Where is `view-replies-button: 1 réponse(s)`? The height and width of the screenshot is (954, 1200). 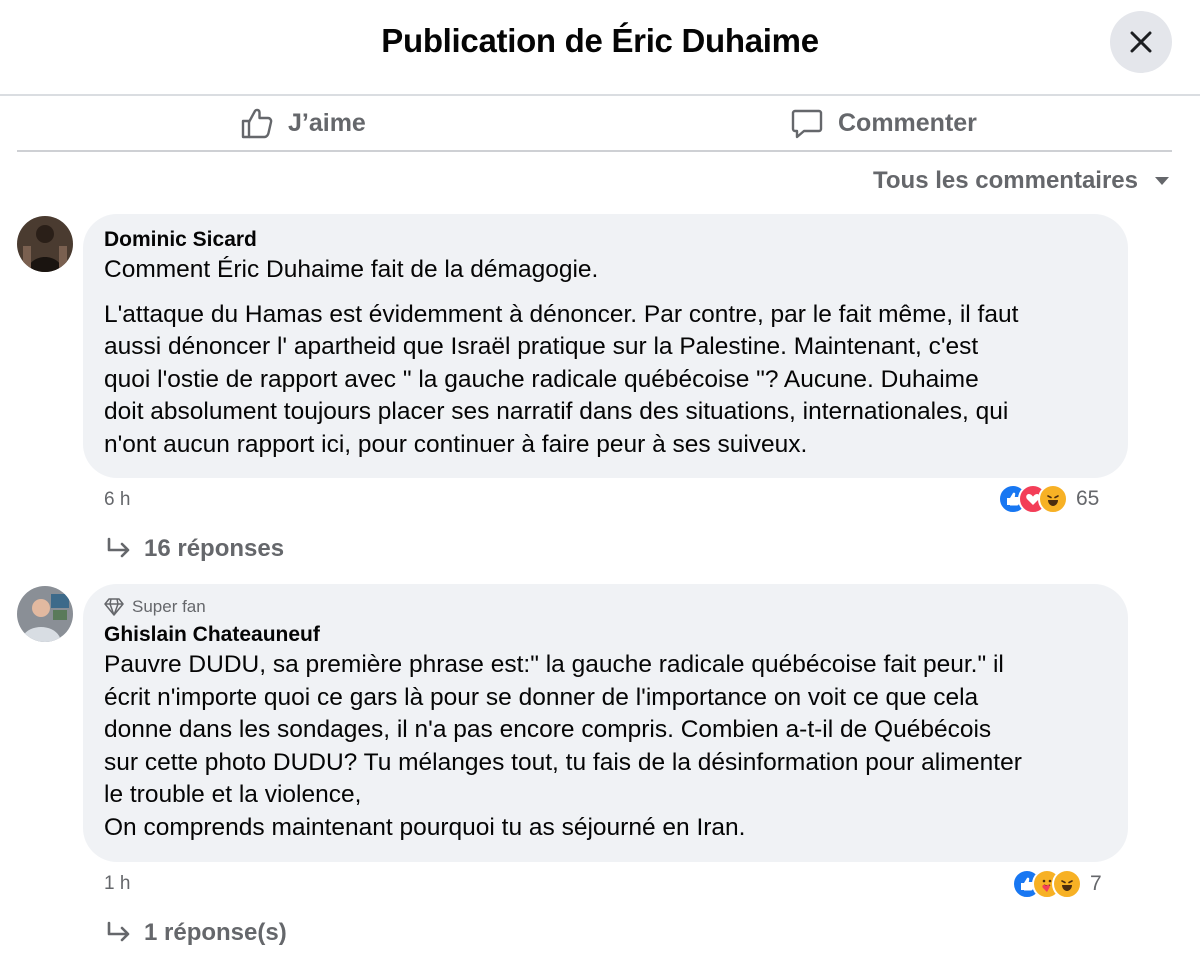 view-replies-button: 1 réponse(s) is located at coordinates (196, 933).